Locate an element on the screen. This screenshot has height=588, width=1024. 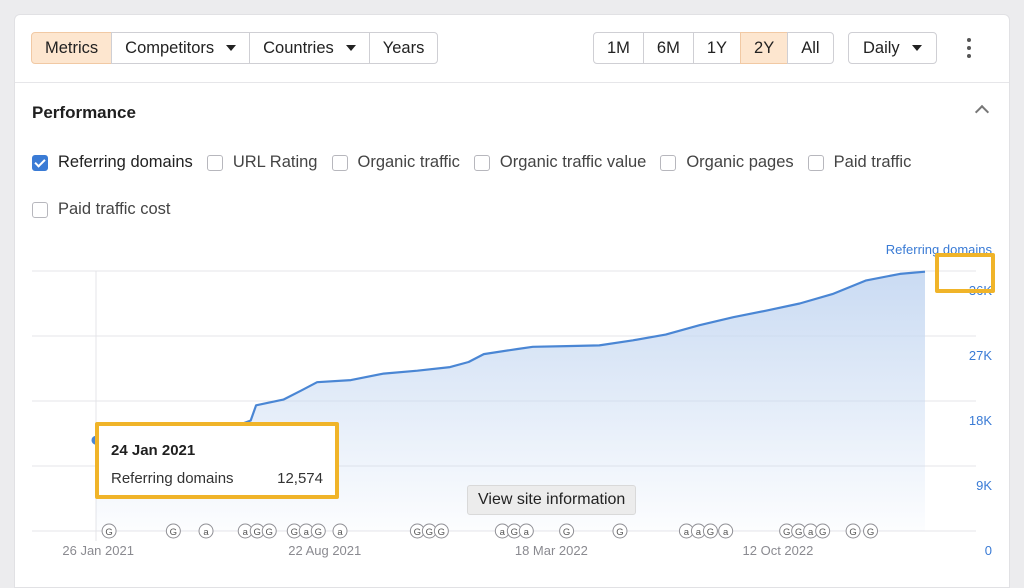
axis-max-highlight is located at coordinates (965, 273).